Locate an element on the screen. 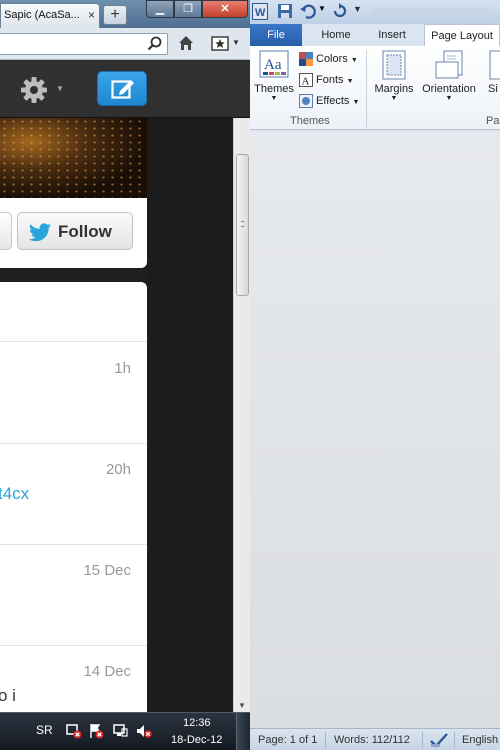 The width and height of the screenshot is (500, 750). group-separator is located at coordinates (366, 89).